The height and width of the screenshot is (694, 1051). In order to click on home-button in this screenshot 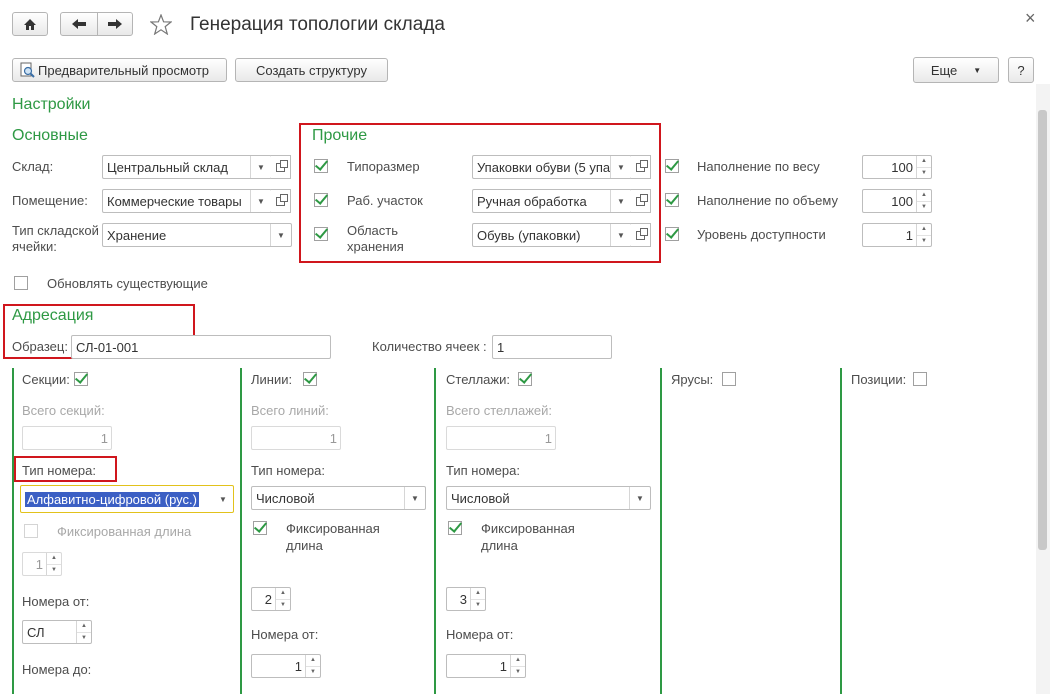, I will do `click(30, 24)`.